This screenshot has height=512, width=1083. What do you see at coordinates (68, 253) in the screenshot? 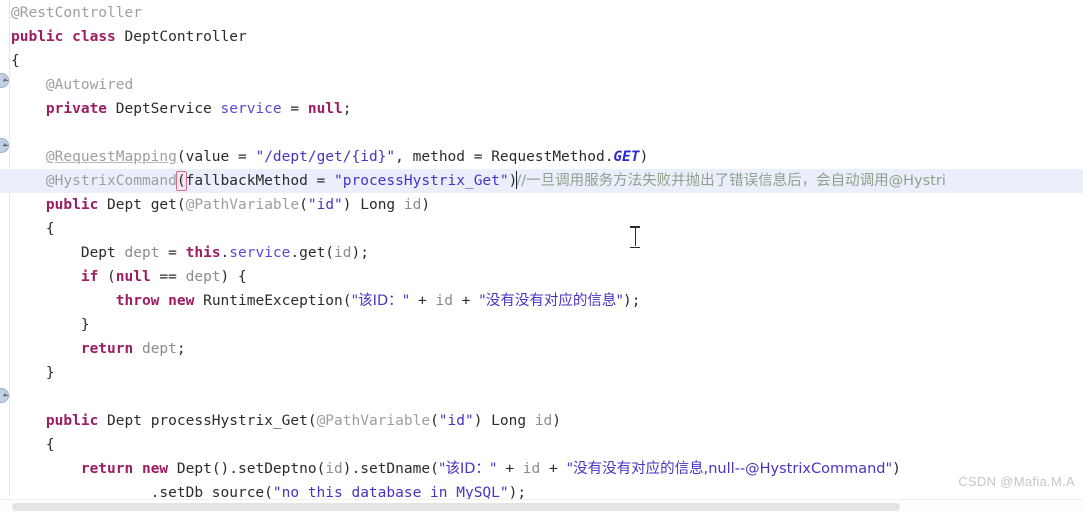
I see `code-token: Dept` at bounding box center [68, 253].